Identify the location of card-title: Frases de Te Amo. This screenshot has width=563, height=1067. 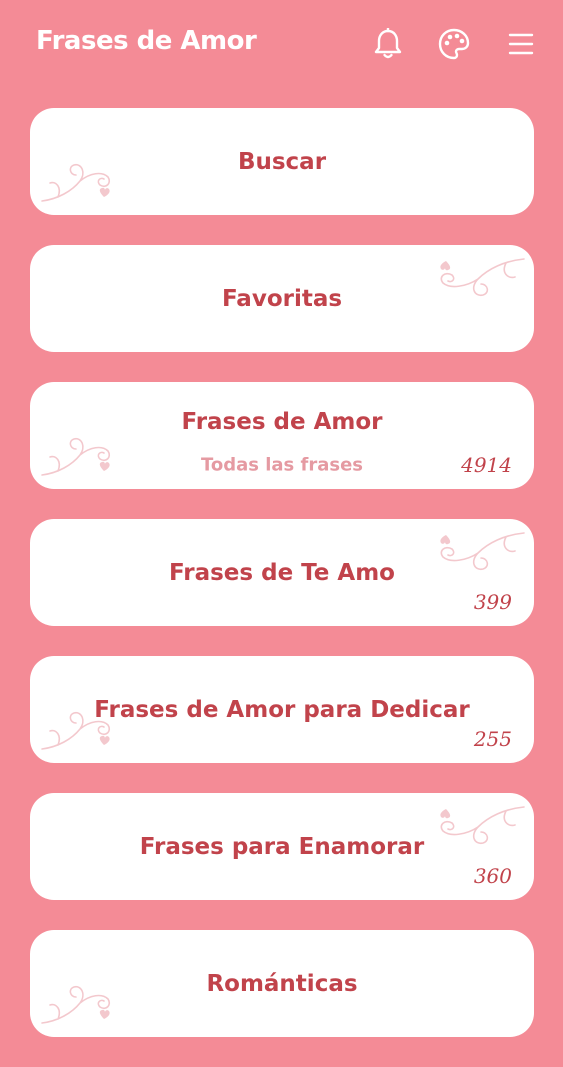
(282, 572).